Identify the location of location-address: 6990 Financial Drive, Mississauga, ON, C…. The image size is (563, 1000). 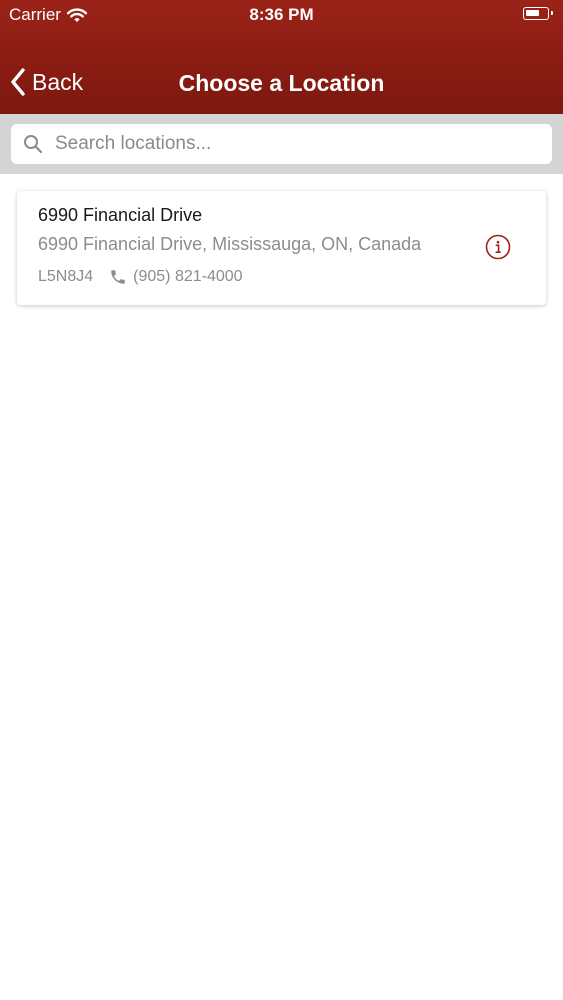
(230, 244).